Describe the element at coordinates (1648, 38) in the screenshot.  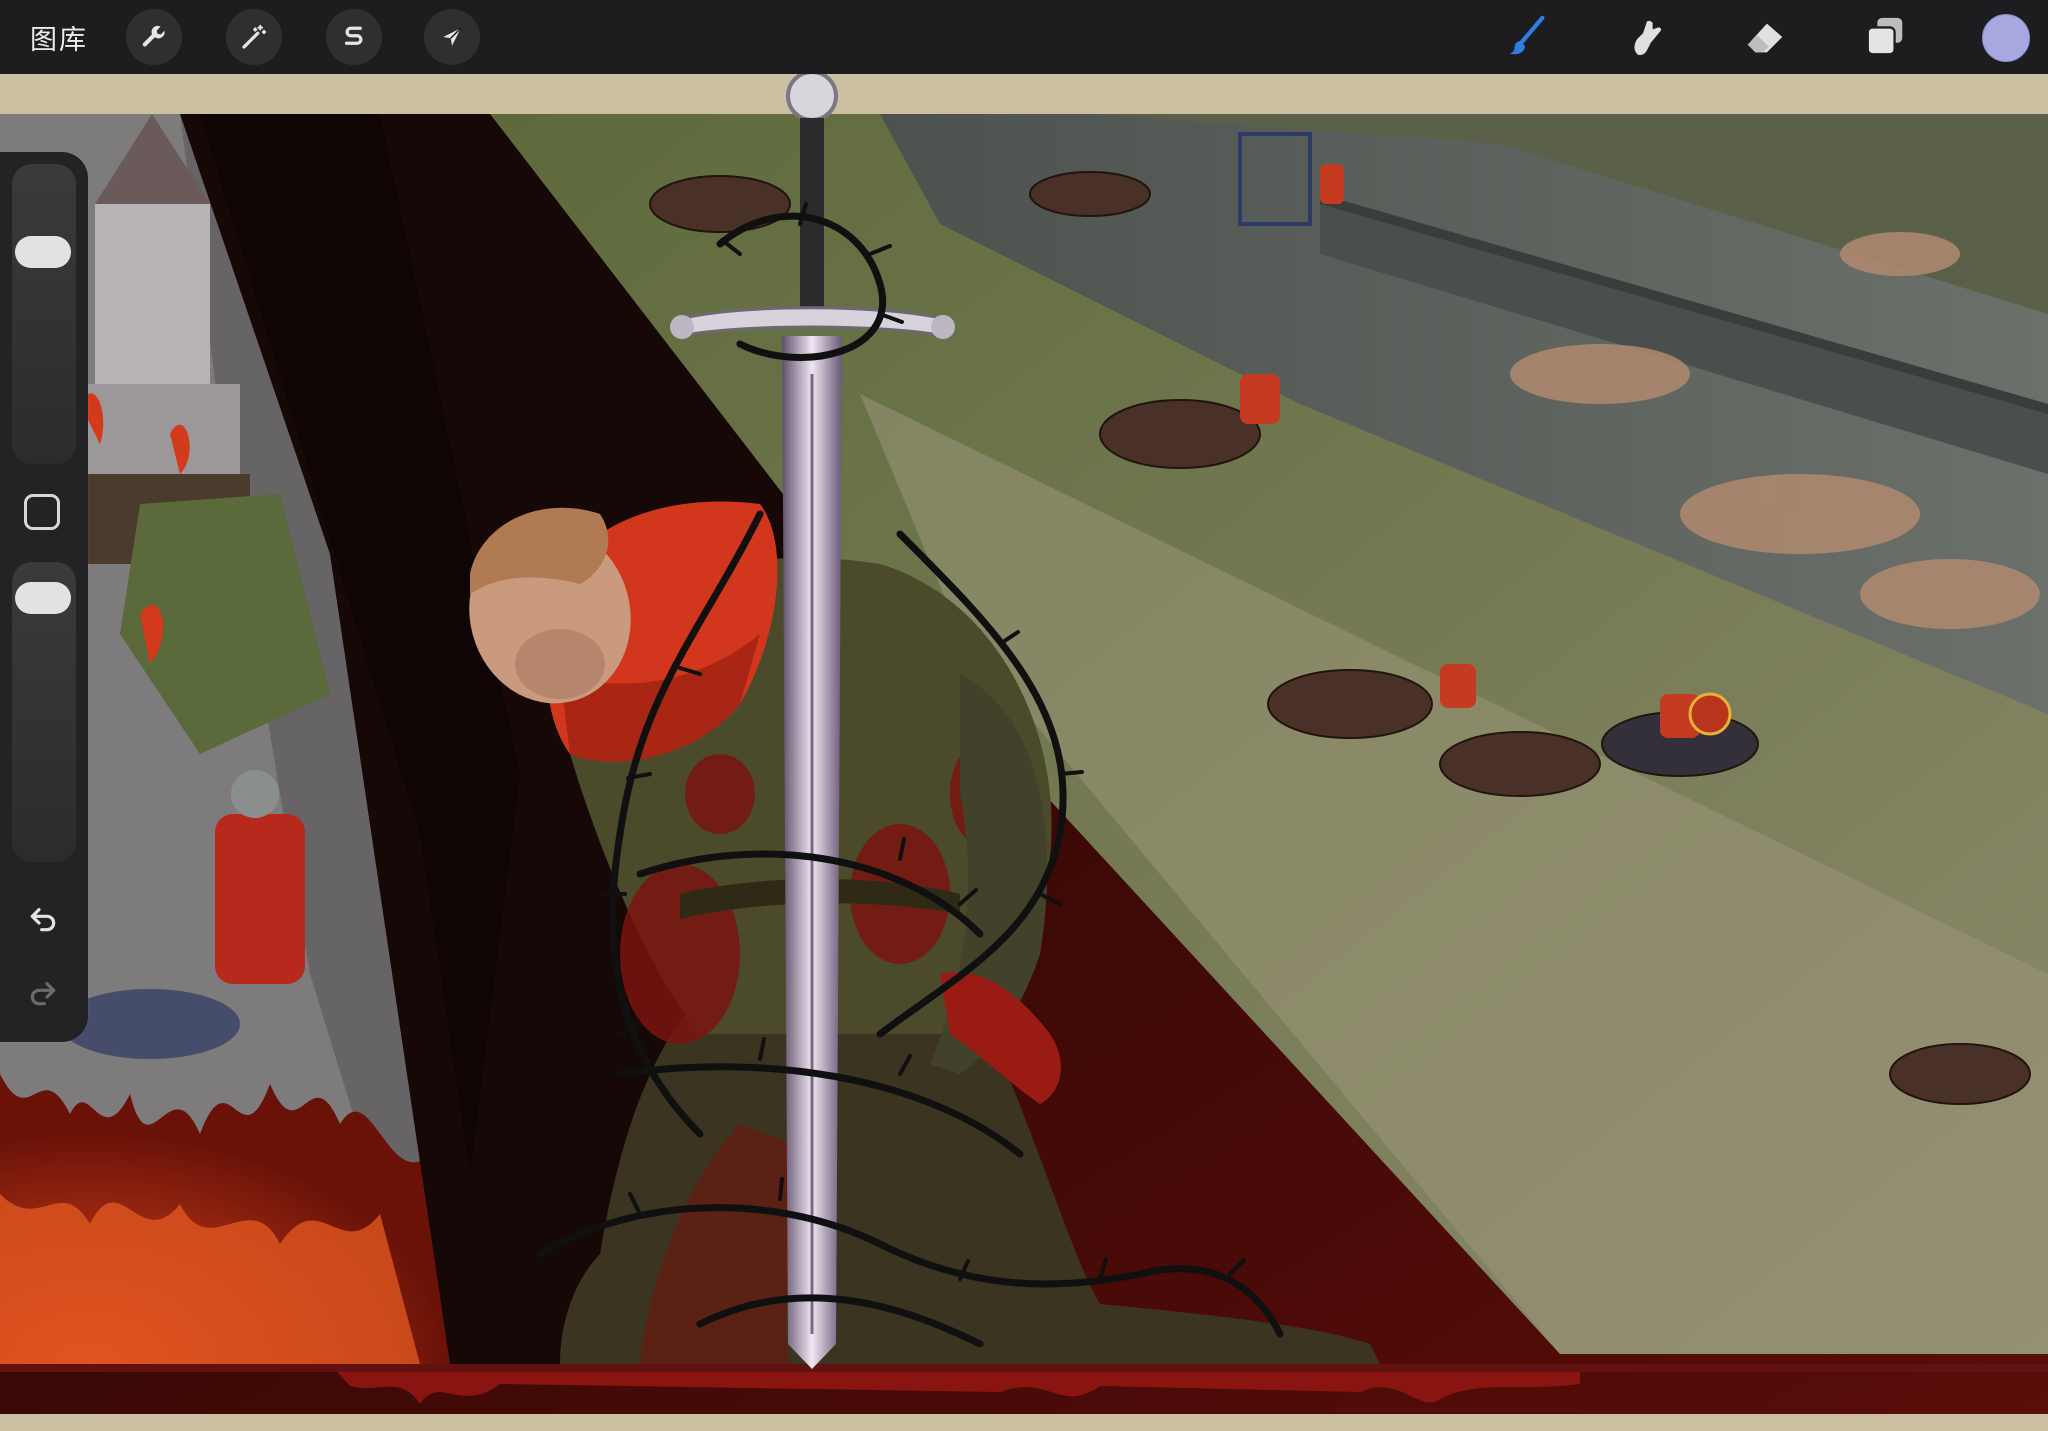
I see `smudge-icon` at that location.